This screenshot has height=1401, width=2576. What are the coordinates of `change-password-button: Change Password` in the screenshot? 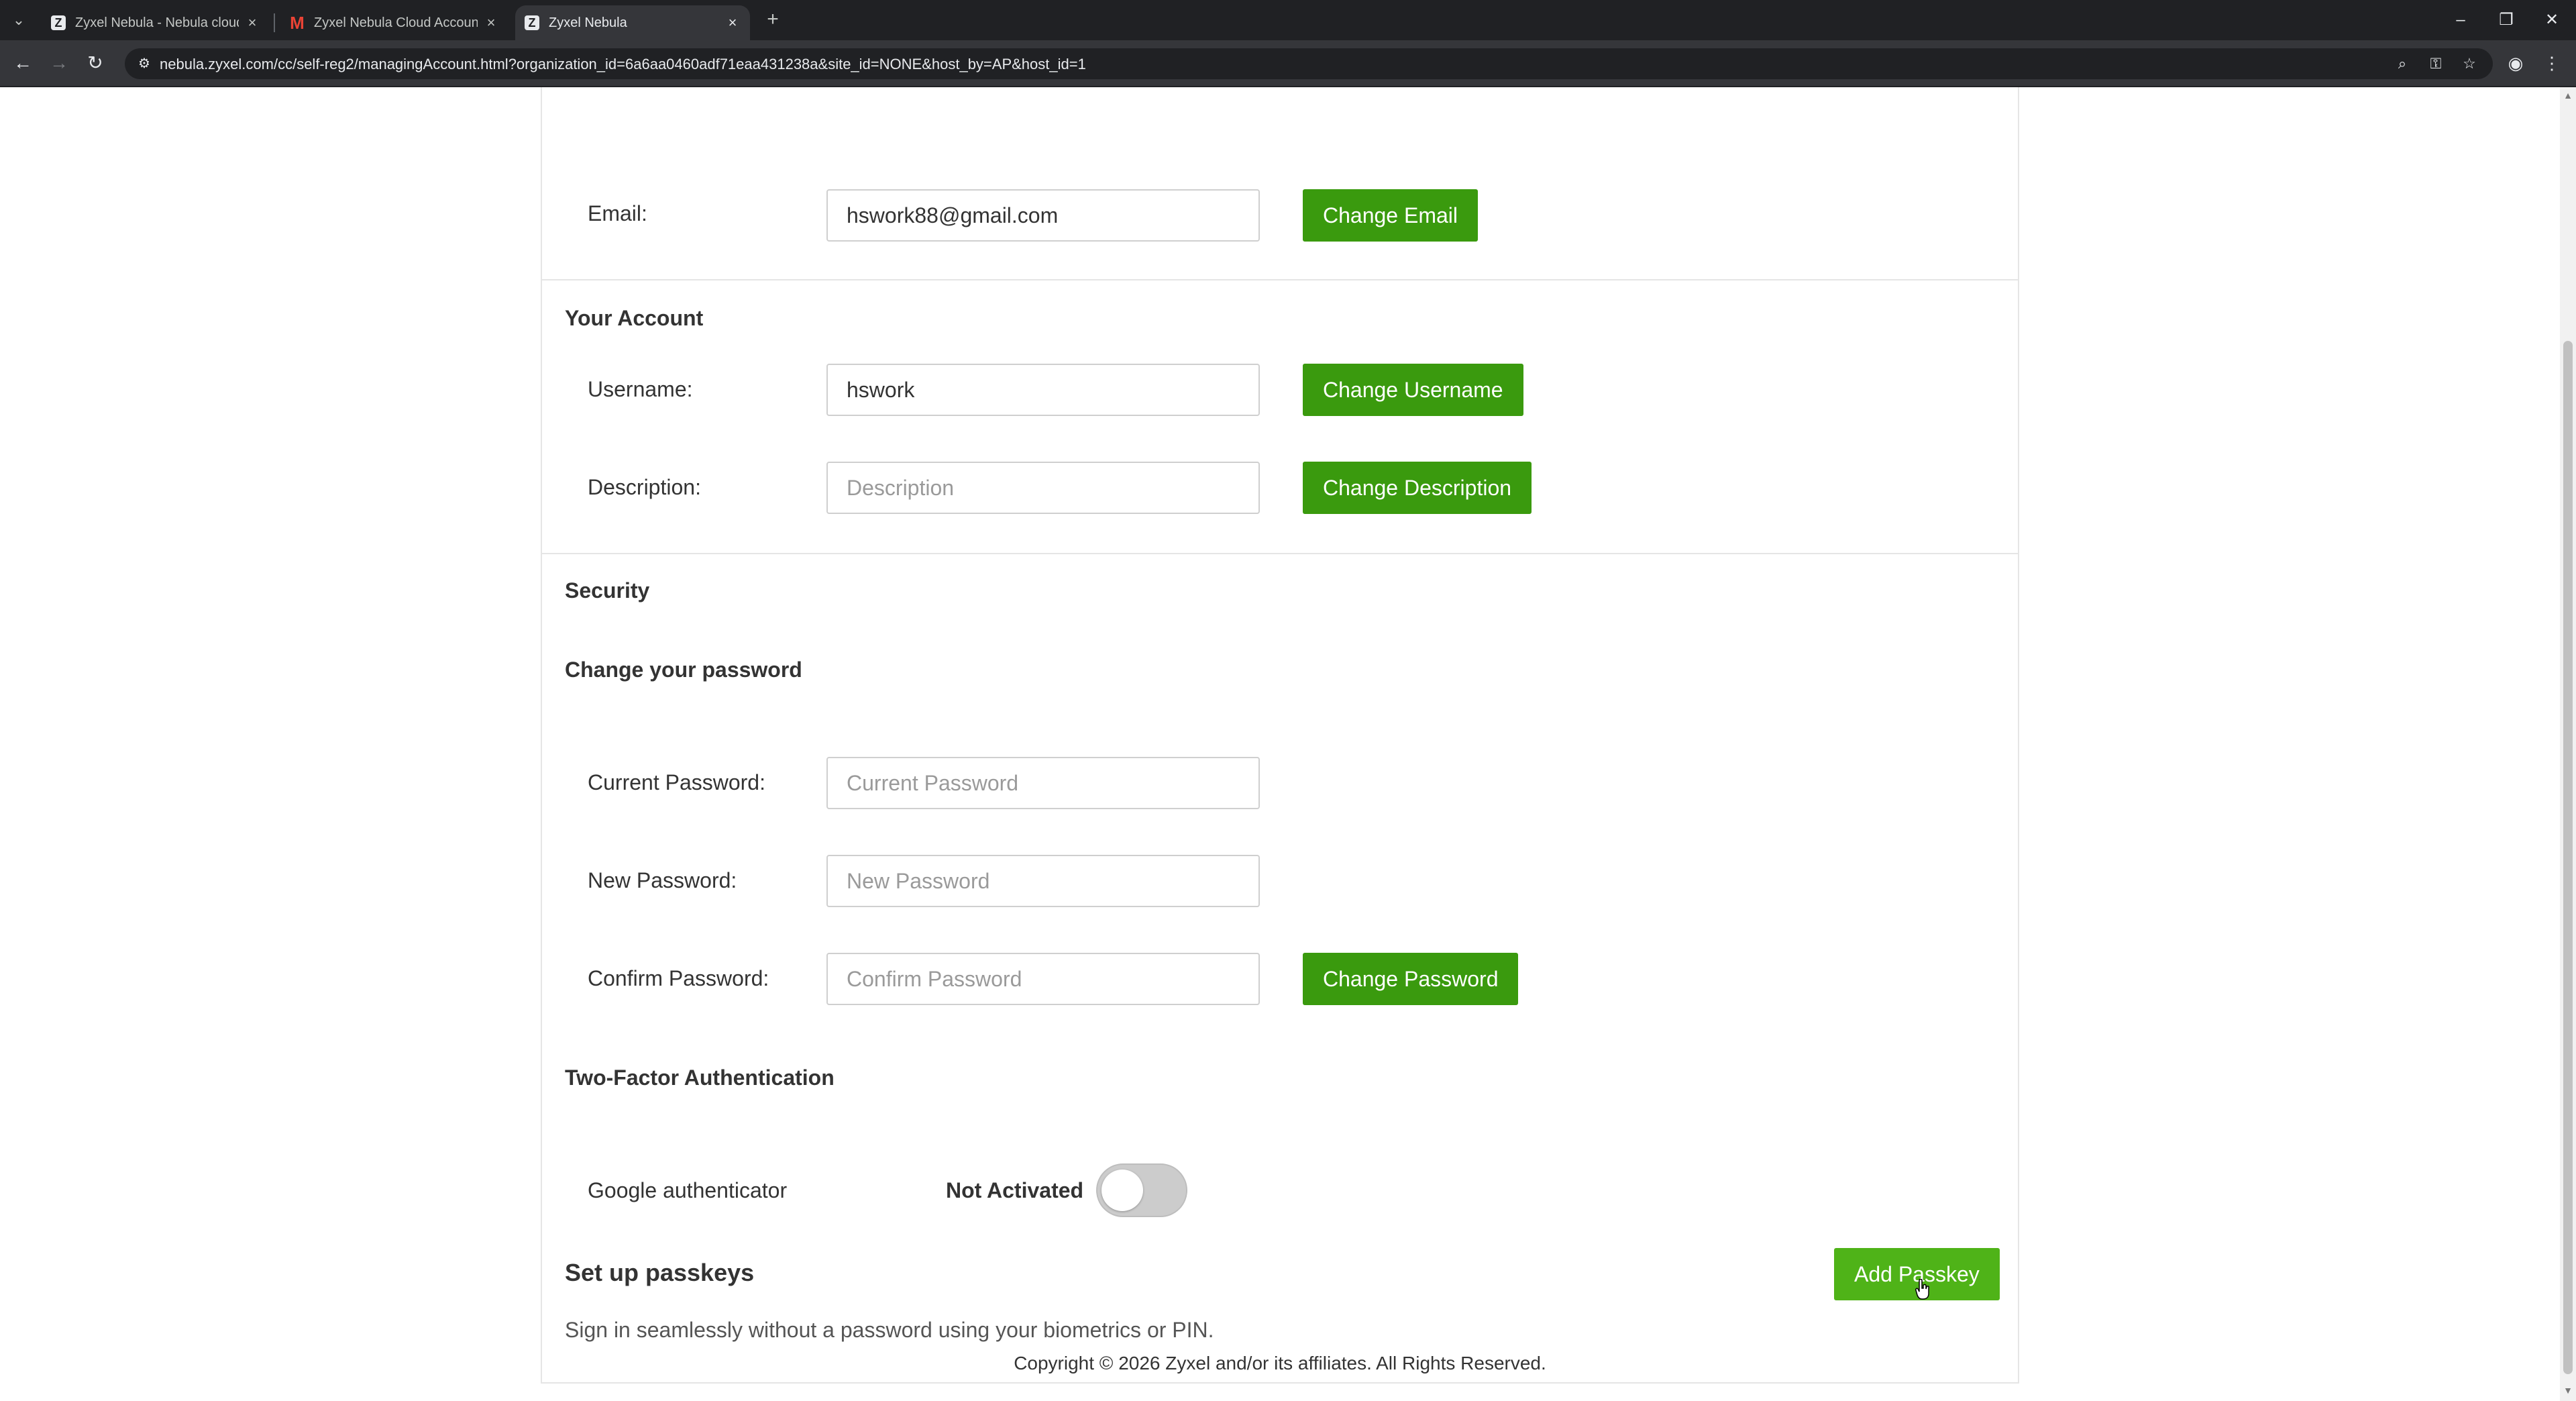 It's located at (1411, 979).